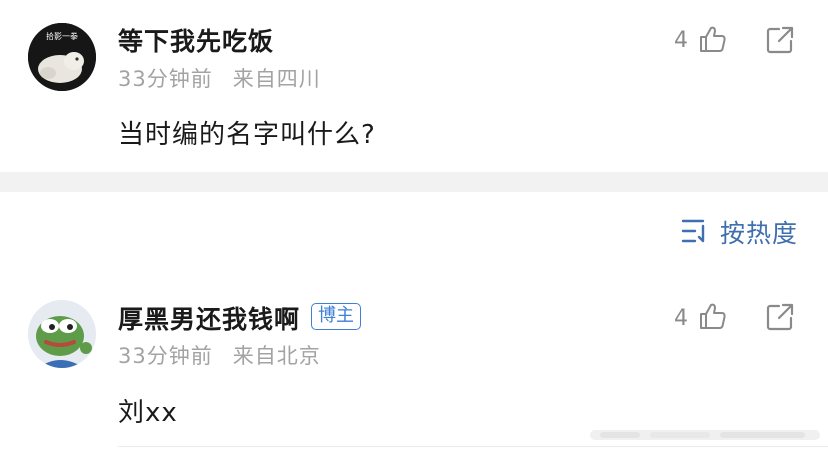 The image size is (828, 451). What do you see at coordinates (62, 36) in the screenshot?
I see `avatar-text: 拾影一拳` at bounding box center [62, 36].